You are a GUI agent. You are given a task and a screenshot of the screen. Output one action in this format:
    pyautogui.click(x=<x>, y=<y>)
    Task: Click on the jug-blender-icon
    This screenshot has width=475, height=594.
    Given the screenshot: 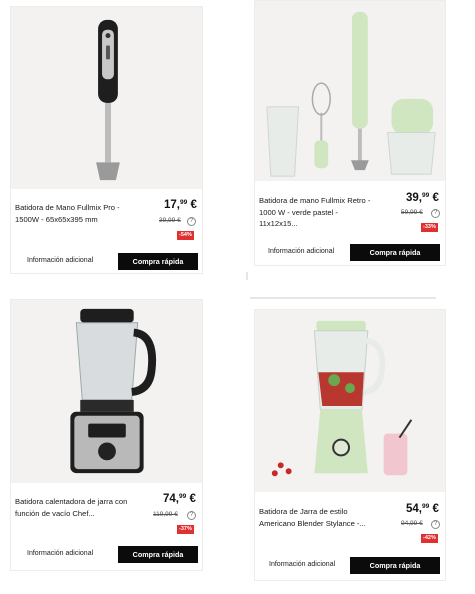 What is the action you would take?
    pyautogui.click(x=342, y=398)
    